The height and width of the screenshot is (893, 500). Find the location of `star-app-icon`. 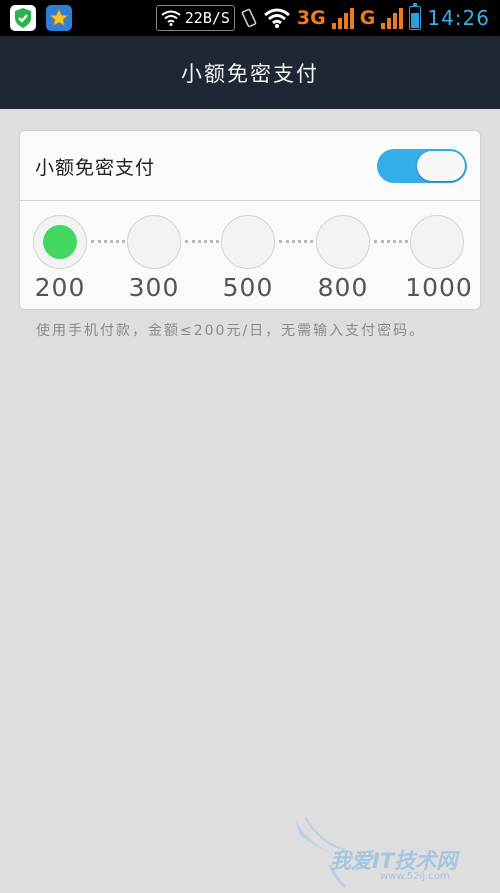

star-app-icon is located at coordinates (59, 18).